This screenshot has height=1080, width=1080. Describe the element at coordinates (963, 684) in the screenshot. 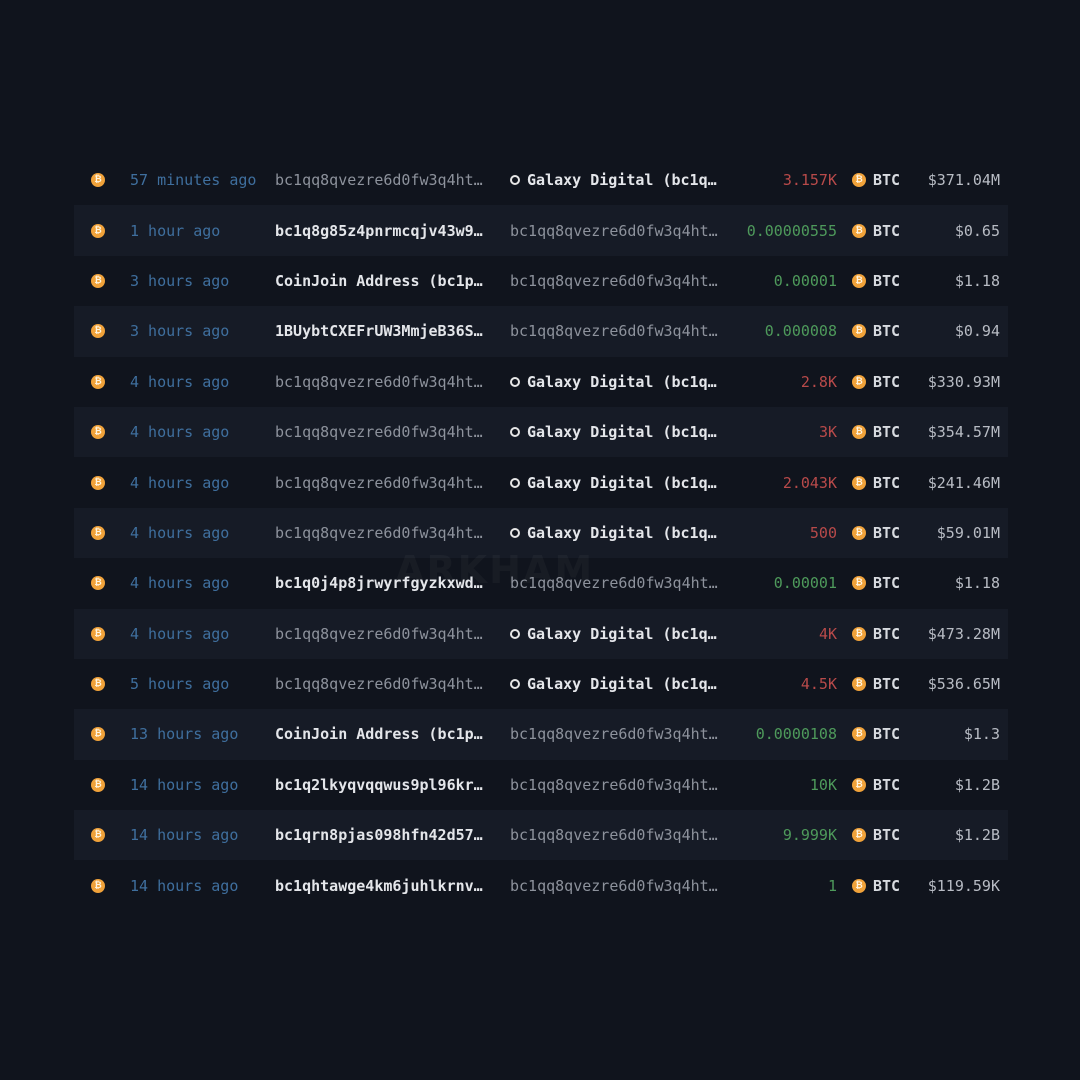

I see `usd-value: $536.65M` at that location.